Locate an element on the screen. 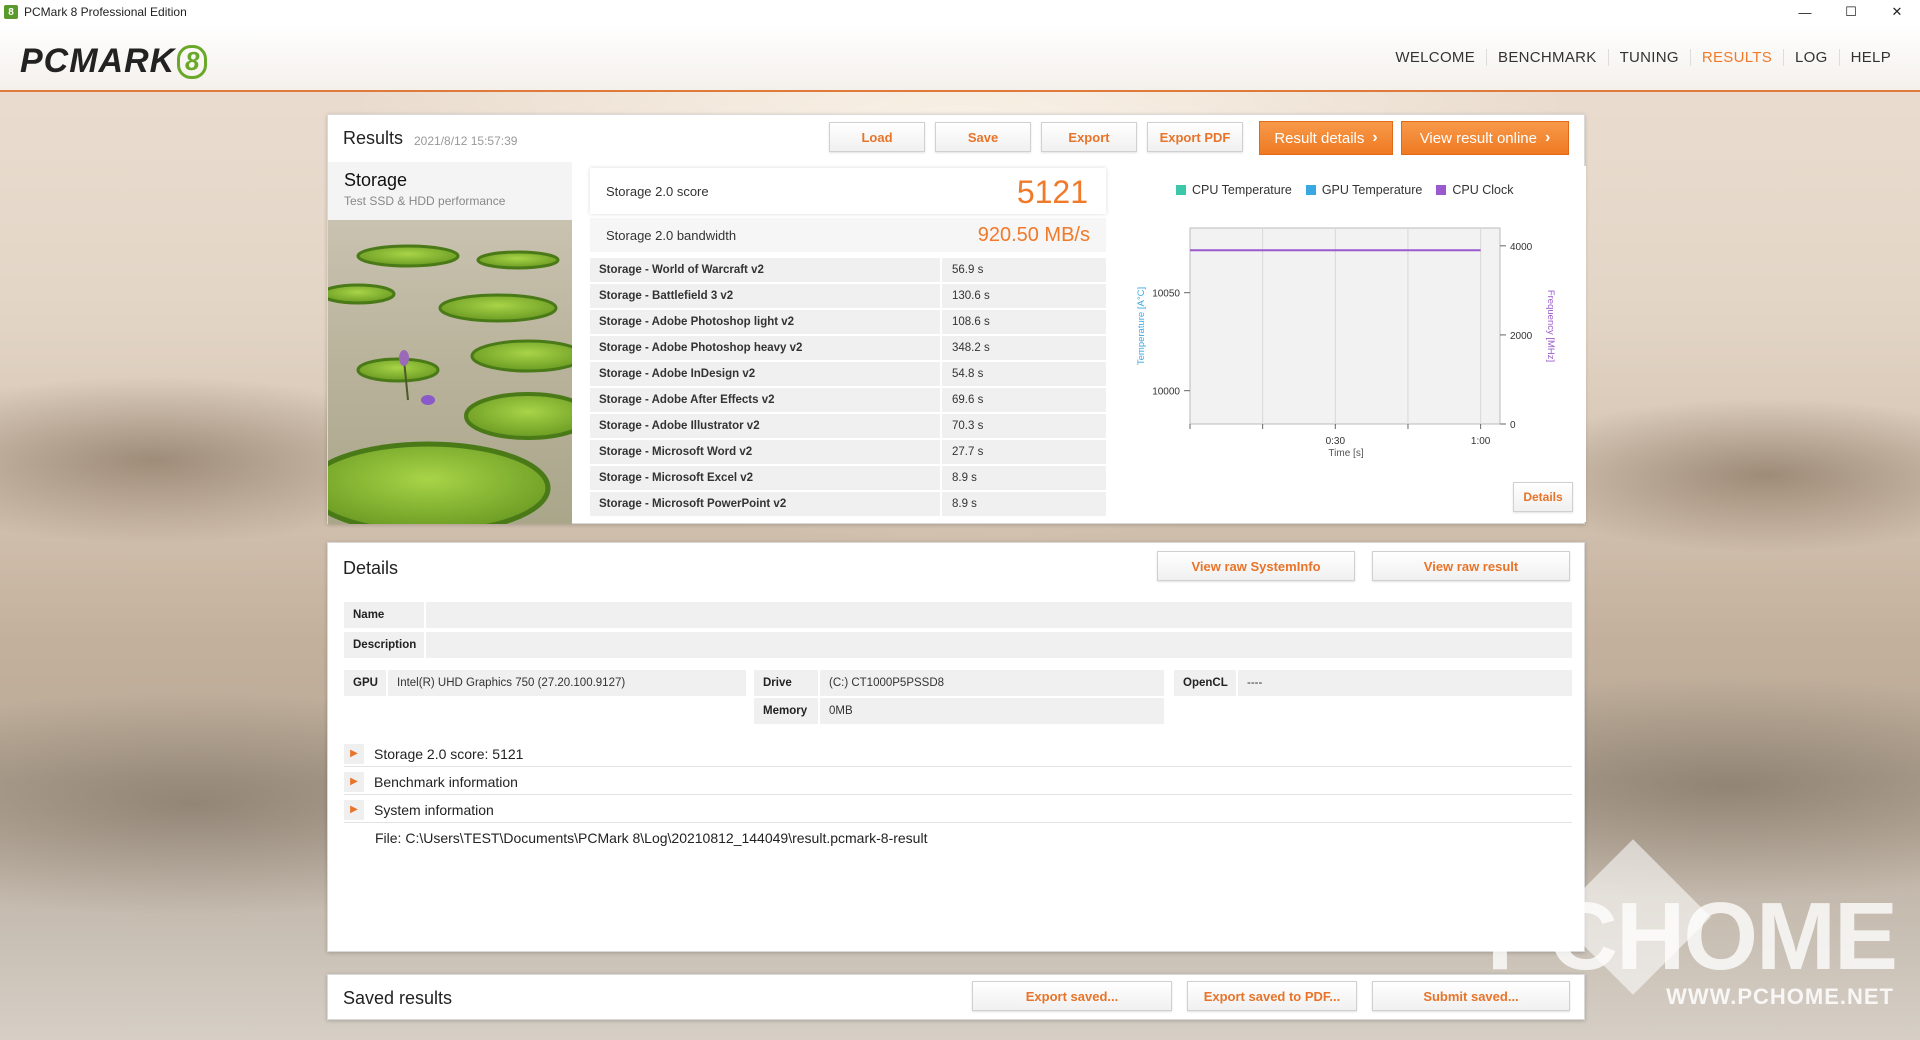 Image resolution: width=1920 pixels, height=1040 pixels. score-label: Storage 2.0 score is located at coordinates (657, 191).